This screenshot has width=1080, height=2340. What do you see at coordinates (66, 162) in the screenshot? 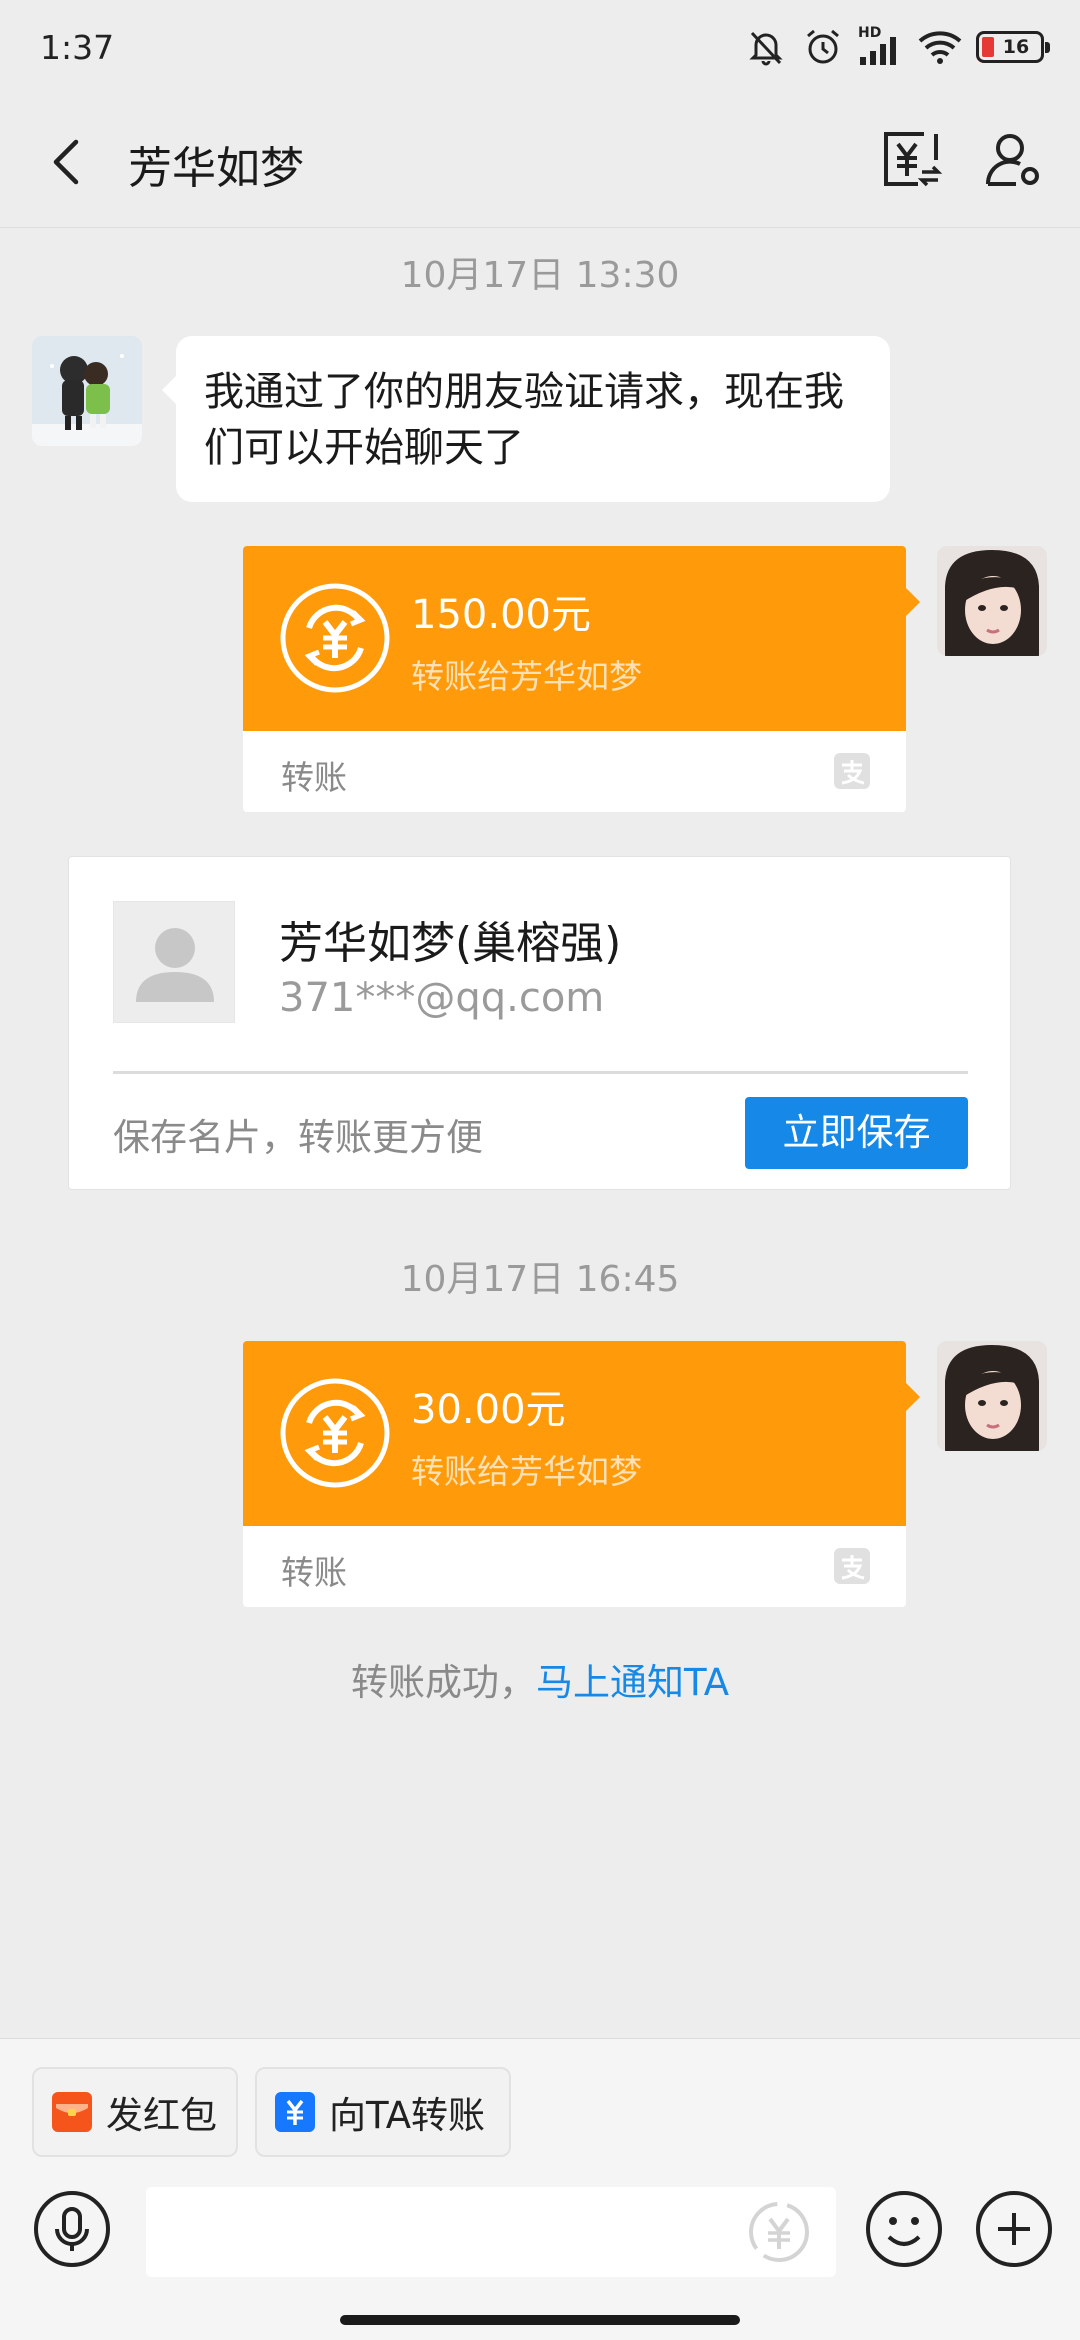
I see `chevron-left-icon` at bounding box center [66, 162].